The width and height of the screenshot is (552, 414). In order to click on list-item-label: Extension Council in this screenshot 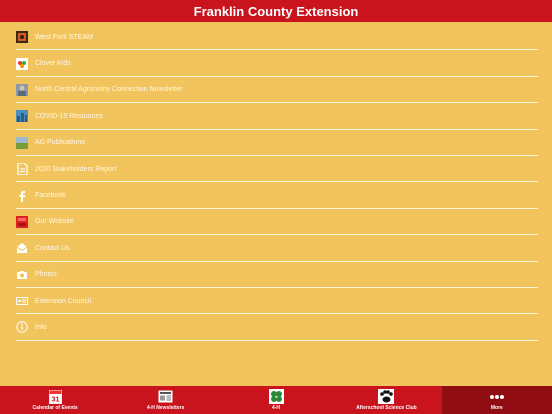, I will do `click(63, 301)`.